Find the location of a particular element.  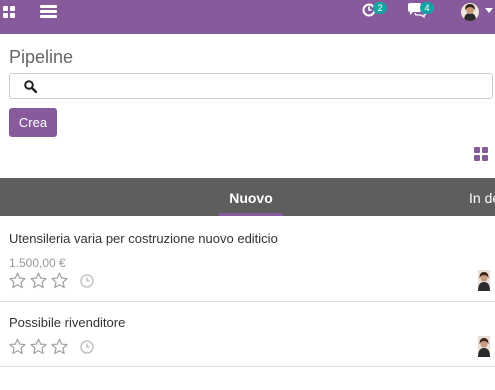

search-input is located at coordinates (264, 86).